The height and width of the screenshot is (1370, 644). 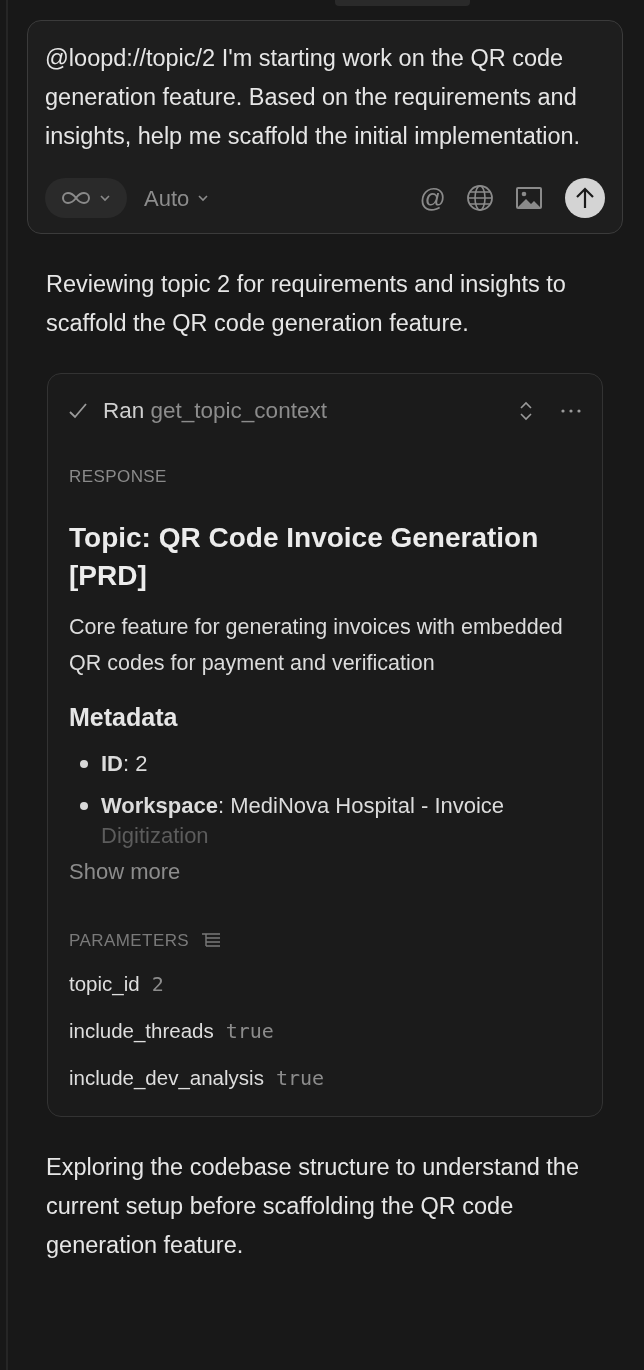 I want to click on more-button, so click(x=571, y=410).